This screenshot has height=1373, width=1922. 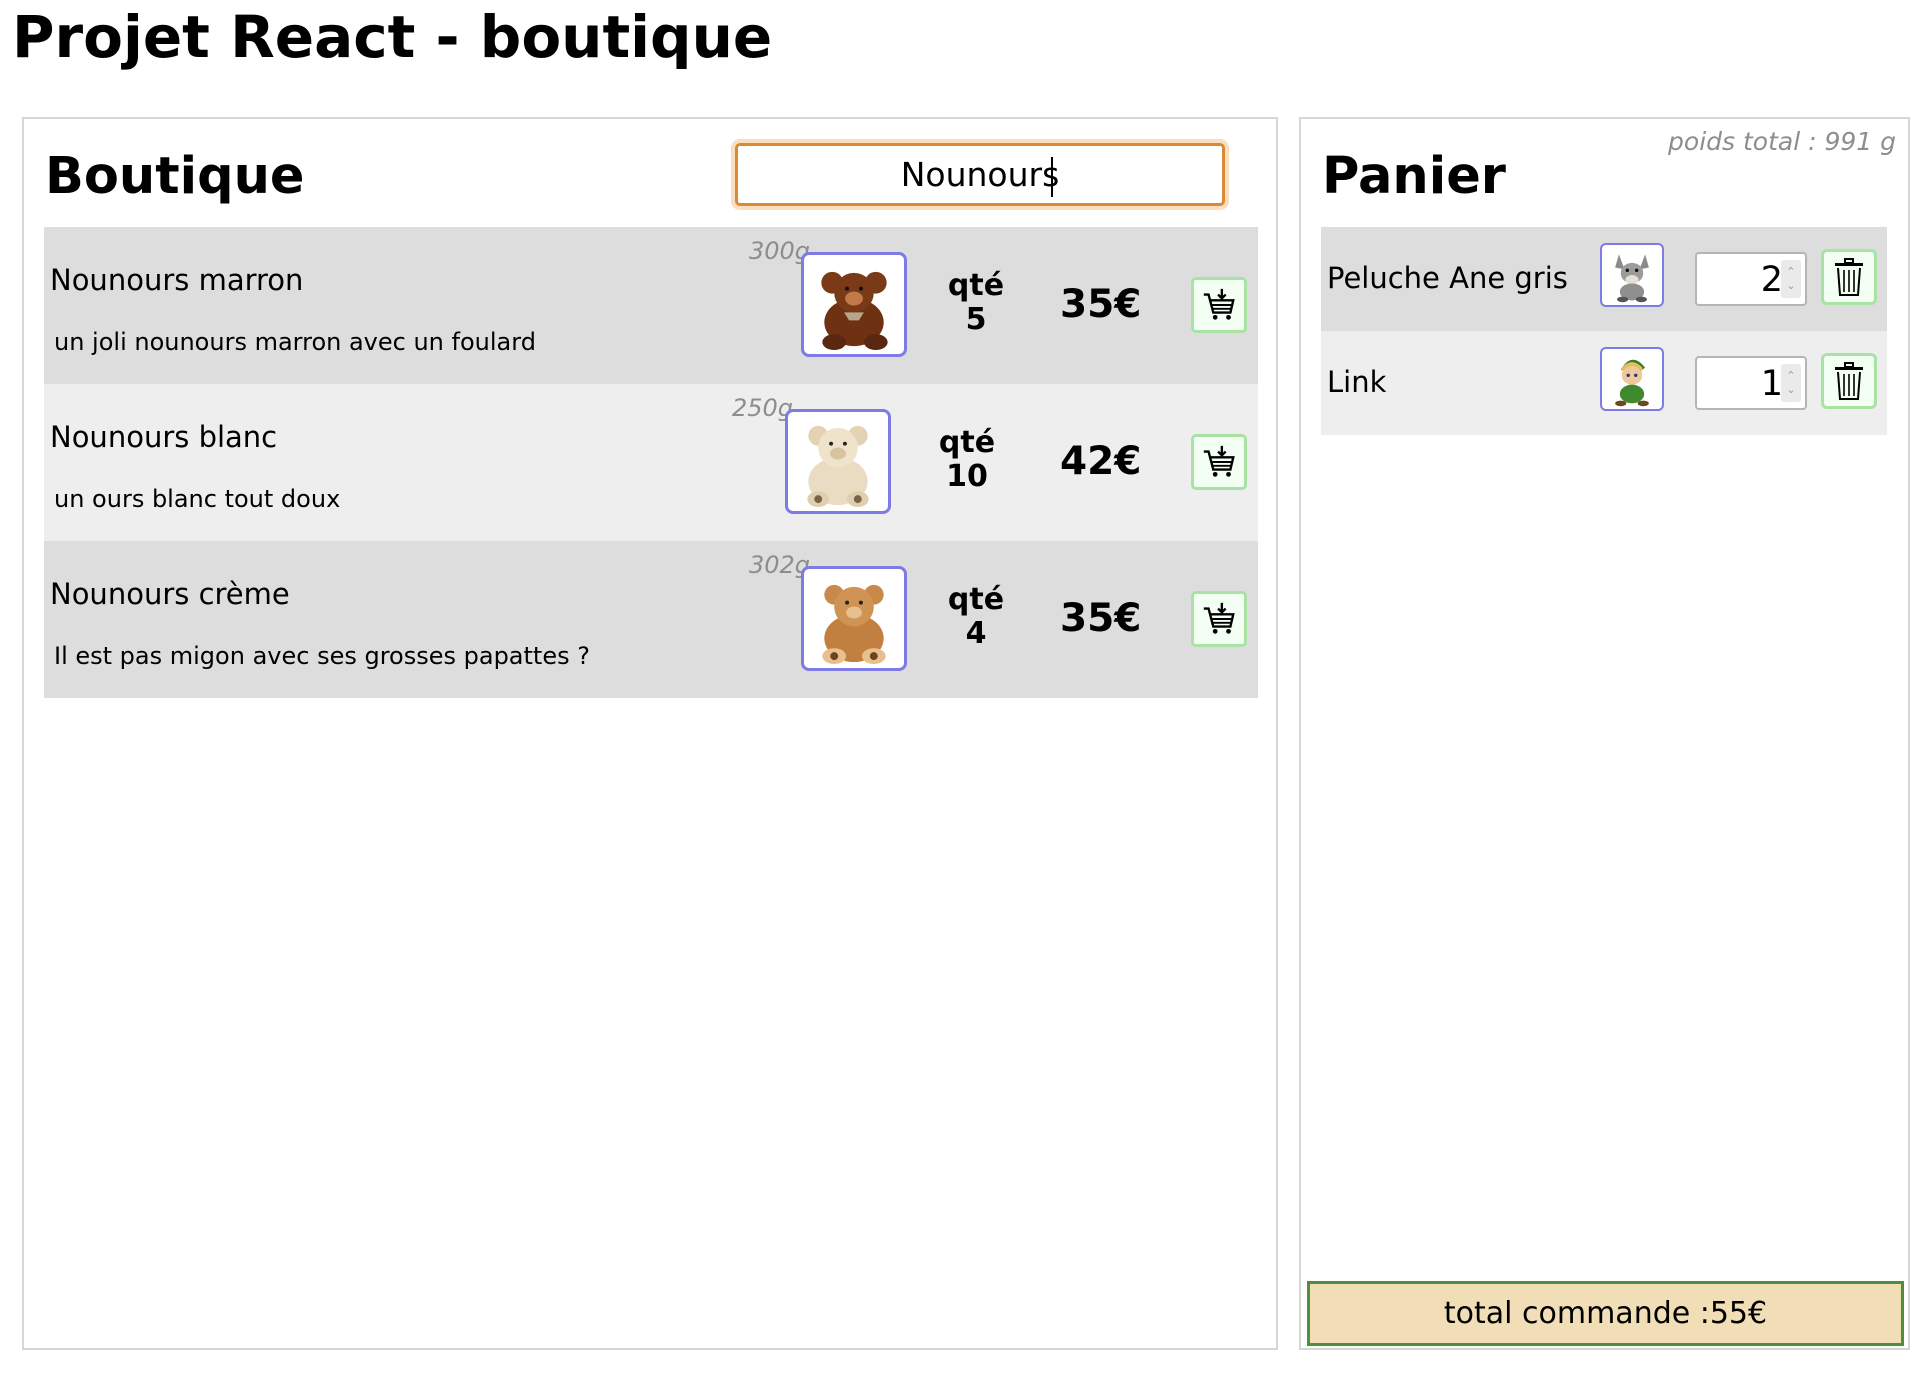 I want to click on product-name: Nounours blanc, so click(x=164, y=437).